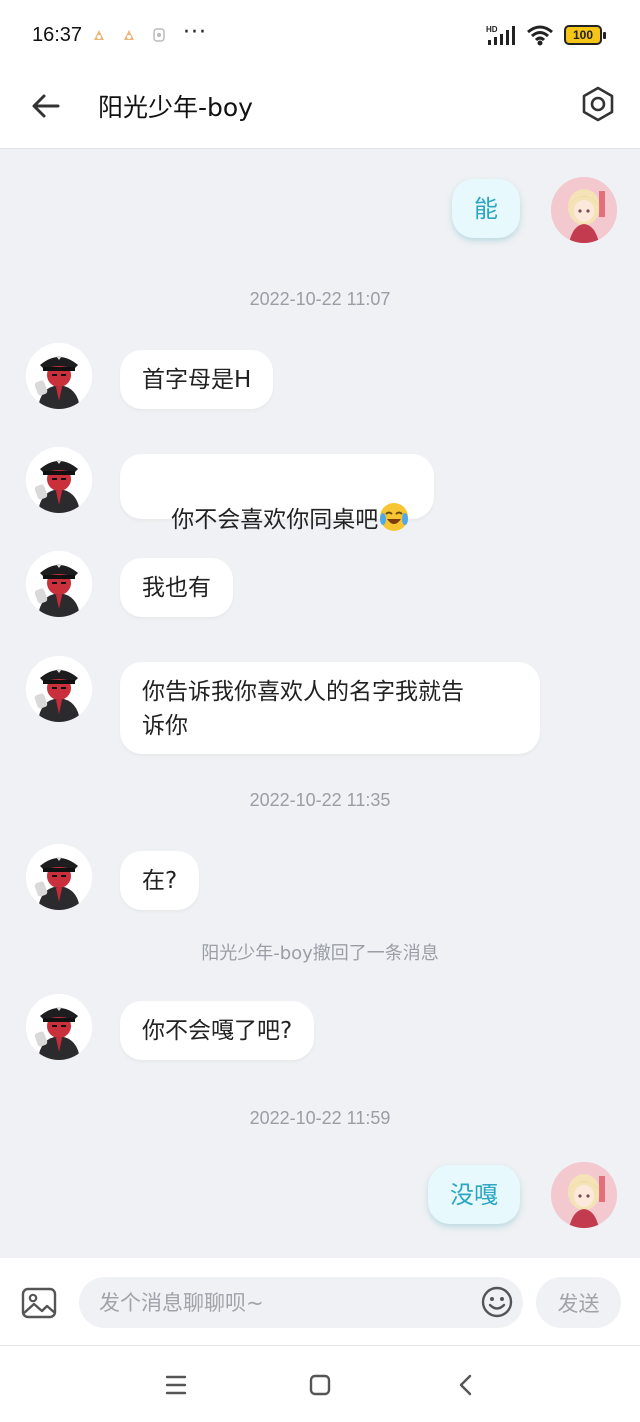 This screenshot has width=640, height=1422. Describe the element at coordinates (578, 1302) in the screenshot. I see `send-button: 发送` at that location.